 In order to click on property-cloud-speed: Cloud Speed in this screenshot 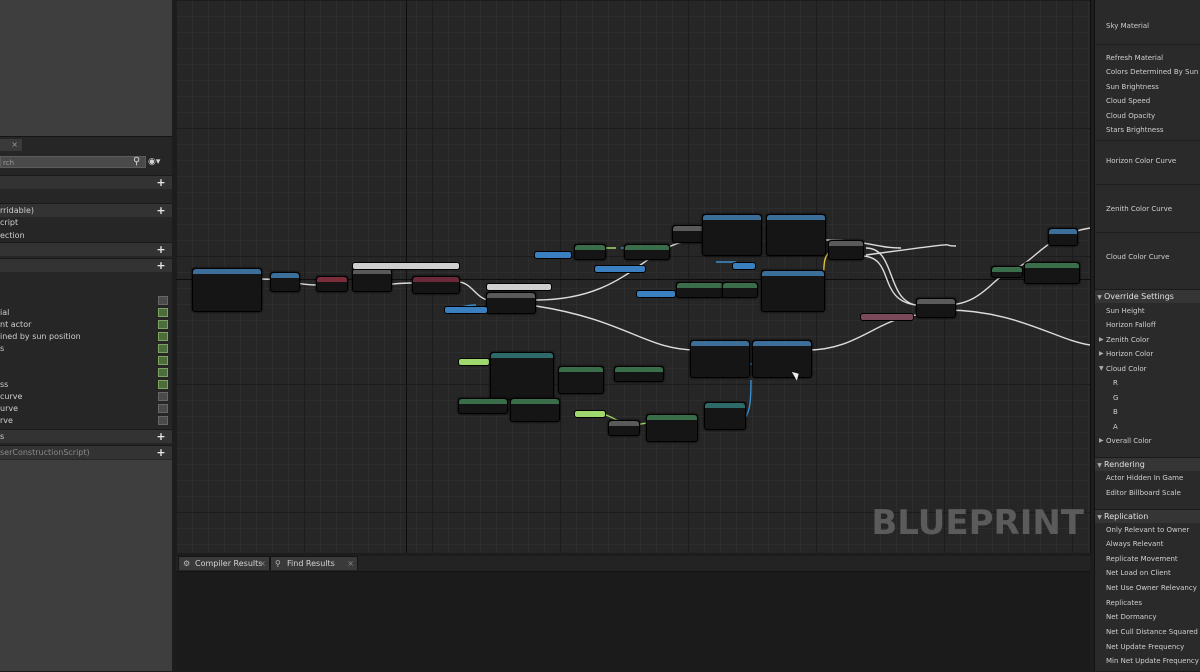, I will do `click(1128, 101)`.